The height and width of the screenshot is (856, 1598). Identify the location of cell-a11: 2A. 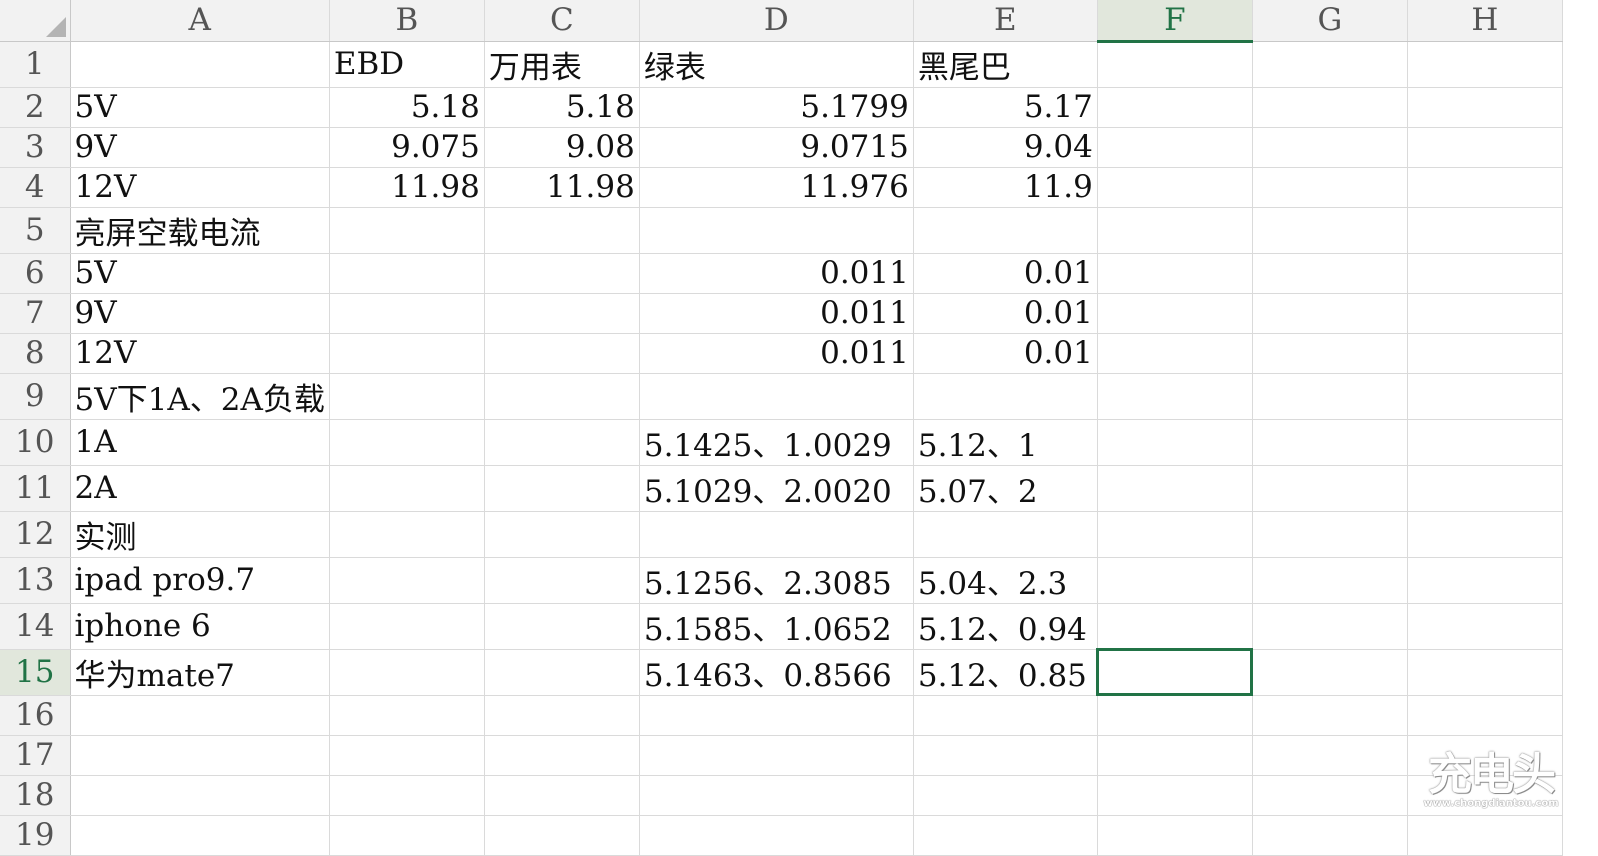
(200, 488).